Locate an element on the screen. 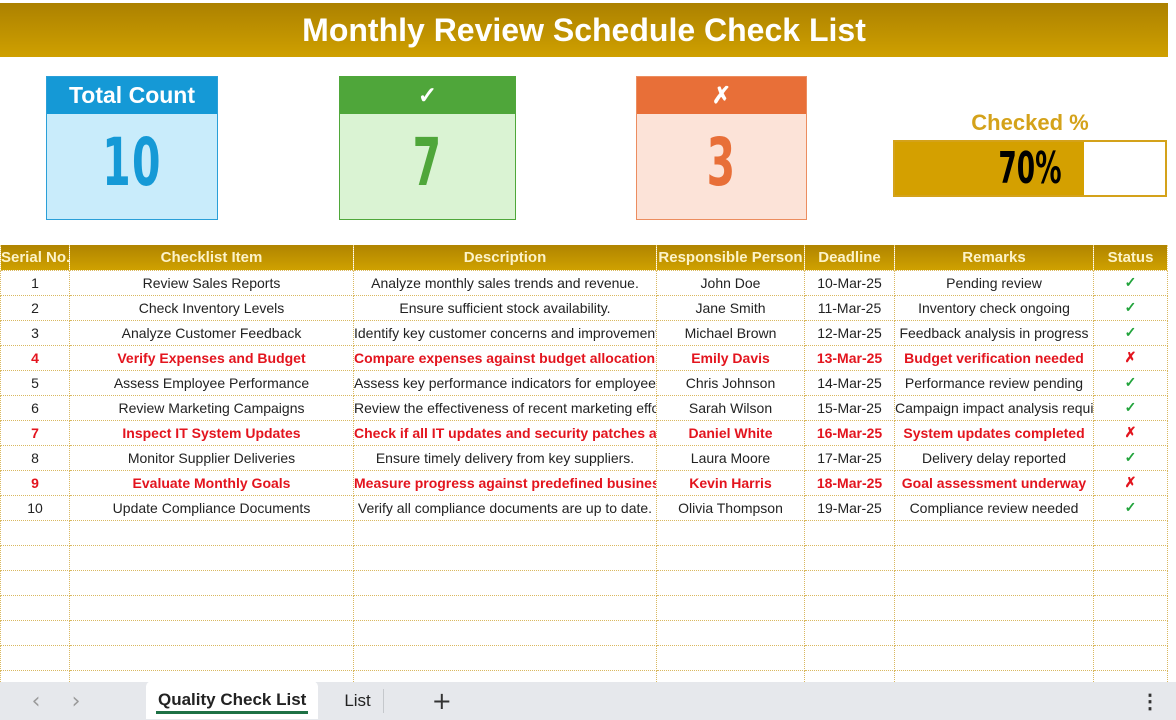 The image size is (1176, 720). cell-deadline: 11-Mar-25 is located at coordinates (849, 307).